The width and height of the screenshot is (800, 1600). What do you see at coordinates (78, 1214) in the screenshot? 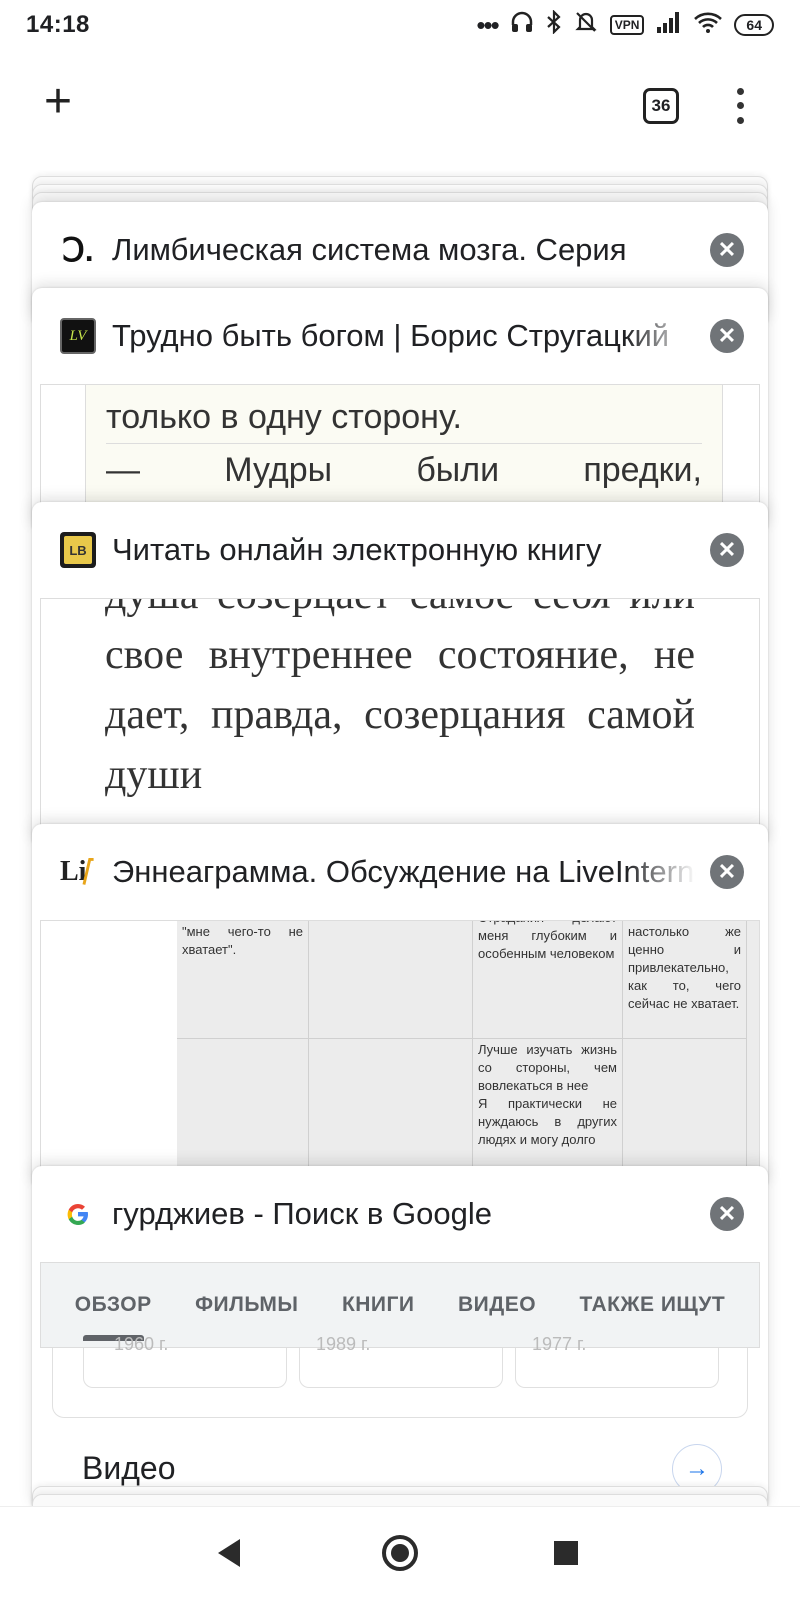
I see `google-icon` at bounding box center [78, 1214].